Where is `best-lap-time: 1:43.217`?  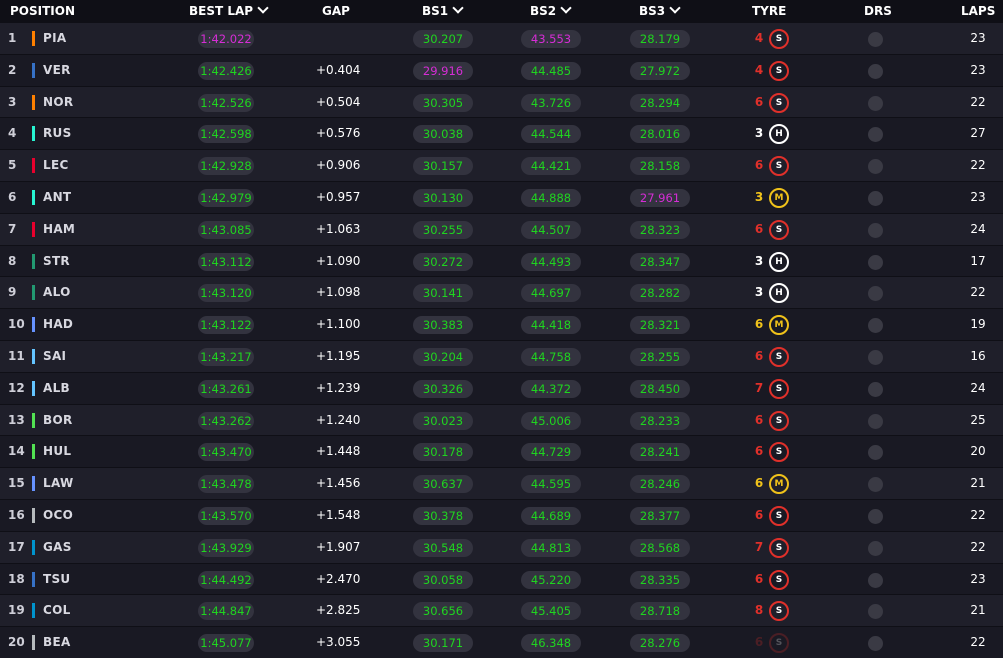 best-lap-time: 1:43.217 is located at coordinates (226, 356).